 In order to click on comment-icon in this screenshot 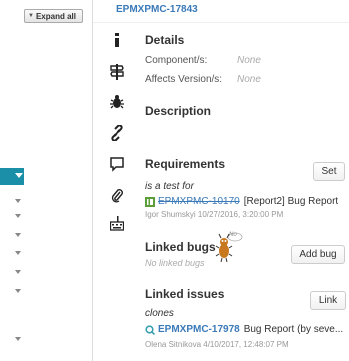, I will do `click(117, 164)`.